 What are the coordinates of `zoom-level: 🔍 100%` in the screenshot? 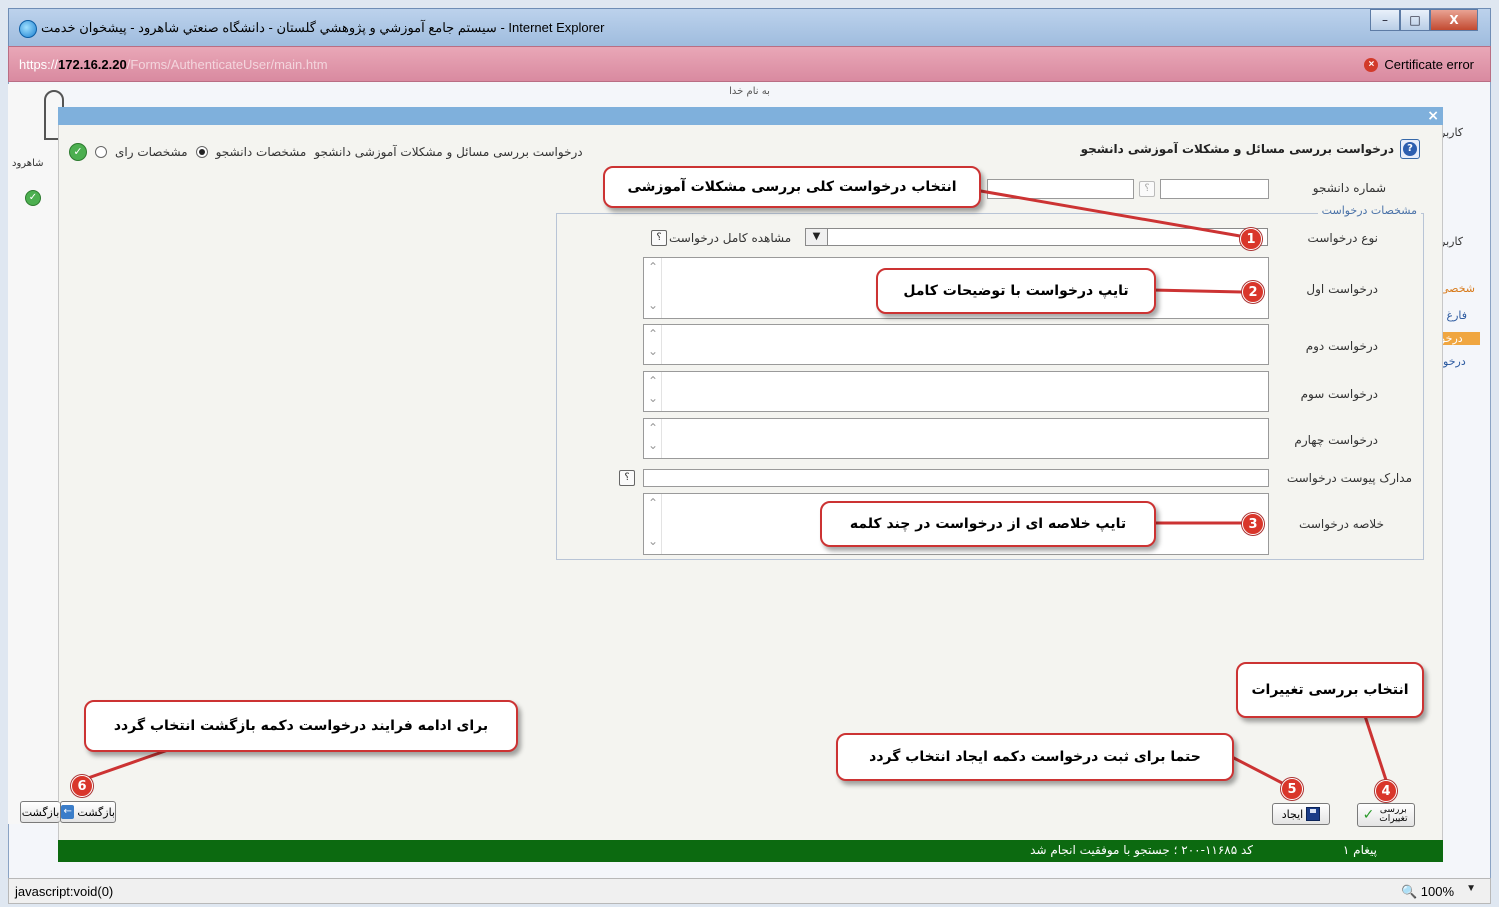 It's located at (1427, 892).